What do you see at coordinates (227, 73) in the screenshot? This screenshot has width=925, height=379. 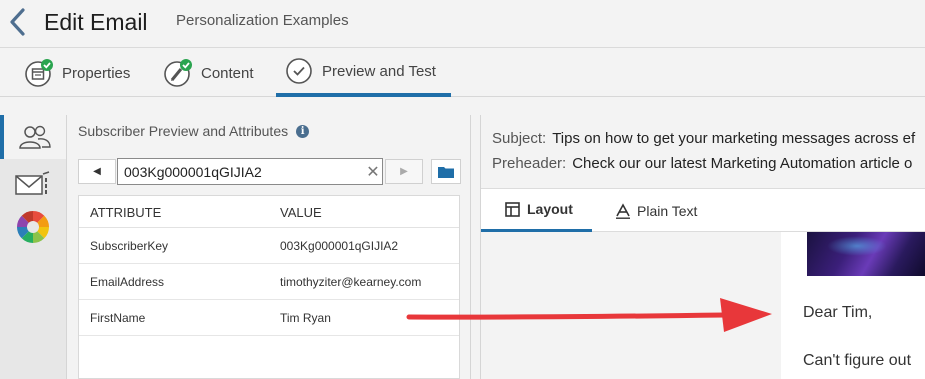 I see `tab-content-label: Content` at bounding box center [227, 73].